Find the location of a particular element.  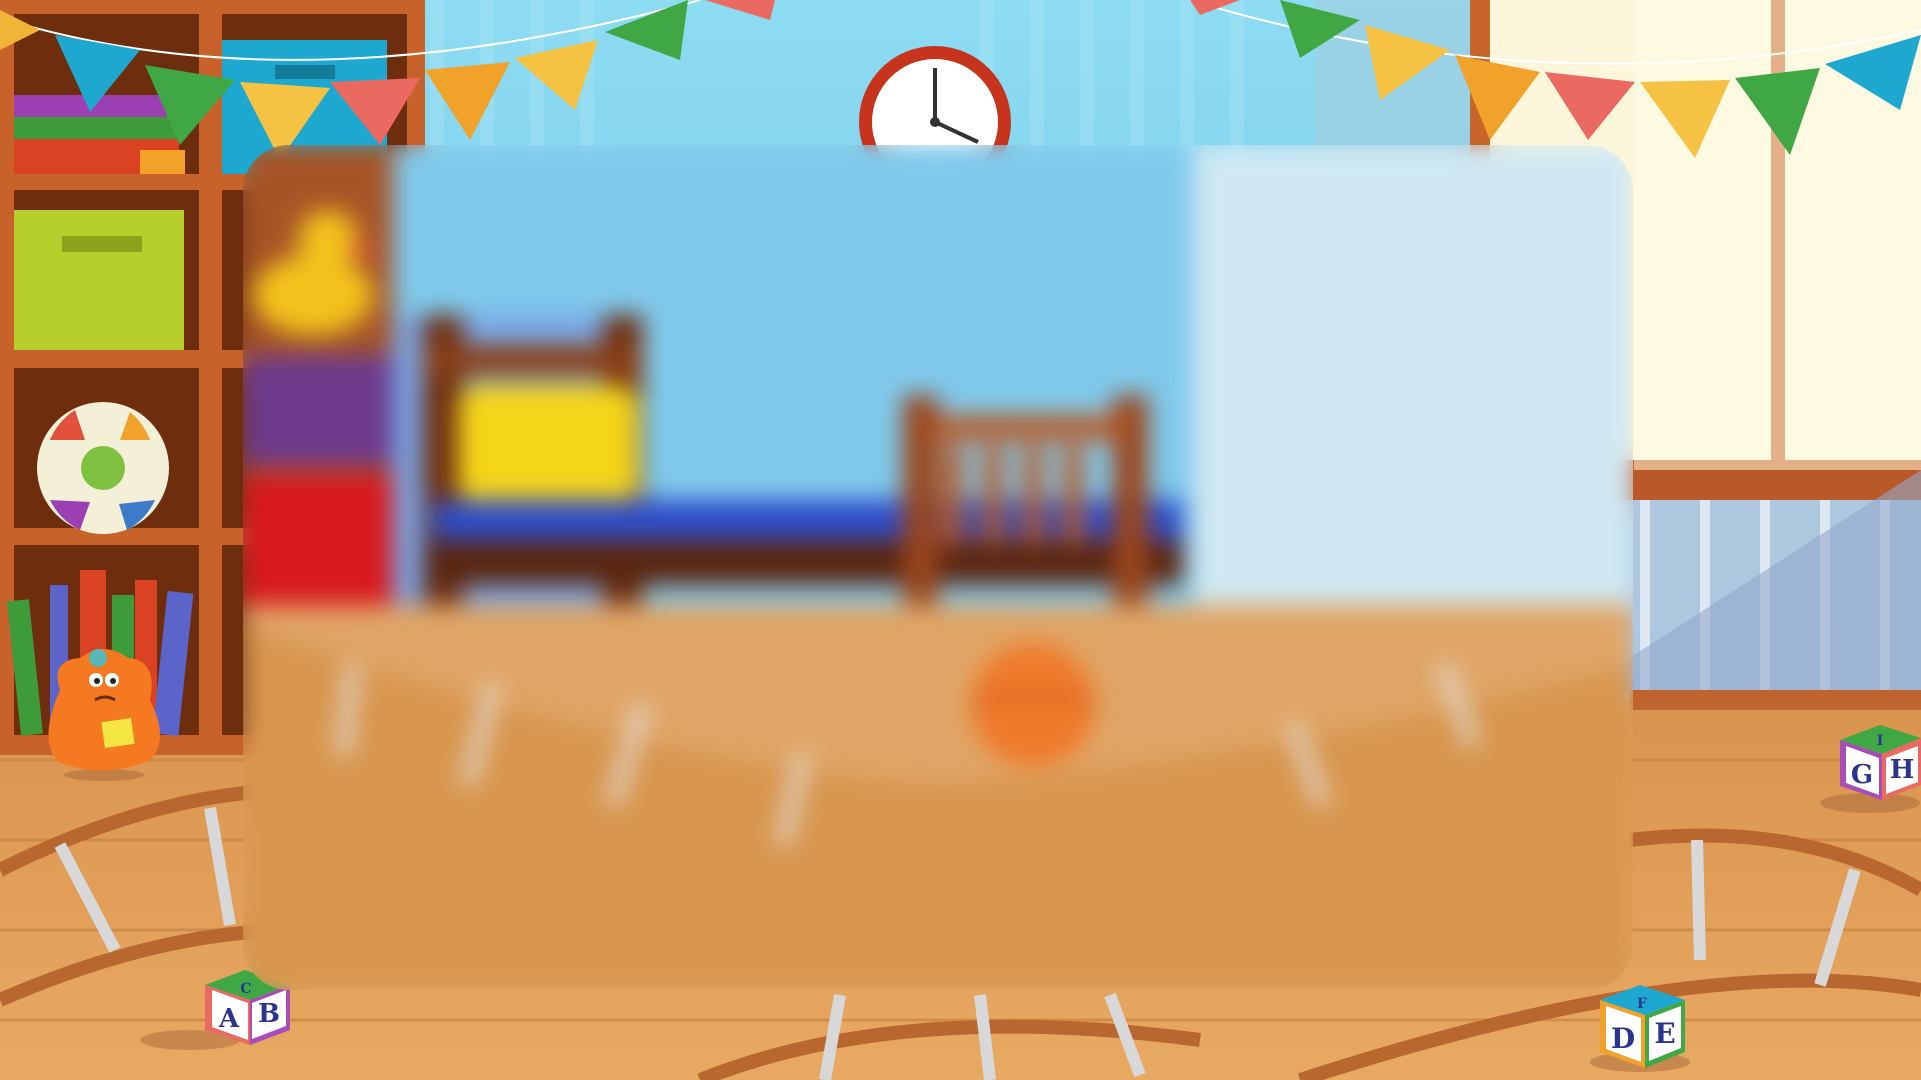

block-letter-b: B is located at coordinates (269, 1014).